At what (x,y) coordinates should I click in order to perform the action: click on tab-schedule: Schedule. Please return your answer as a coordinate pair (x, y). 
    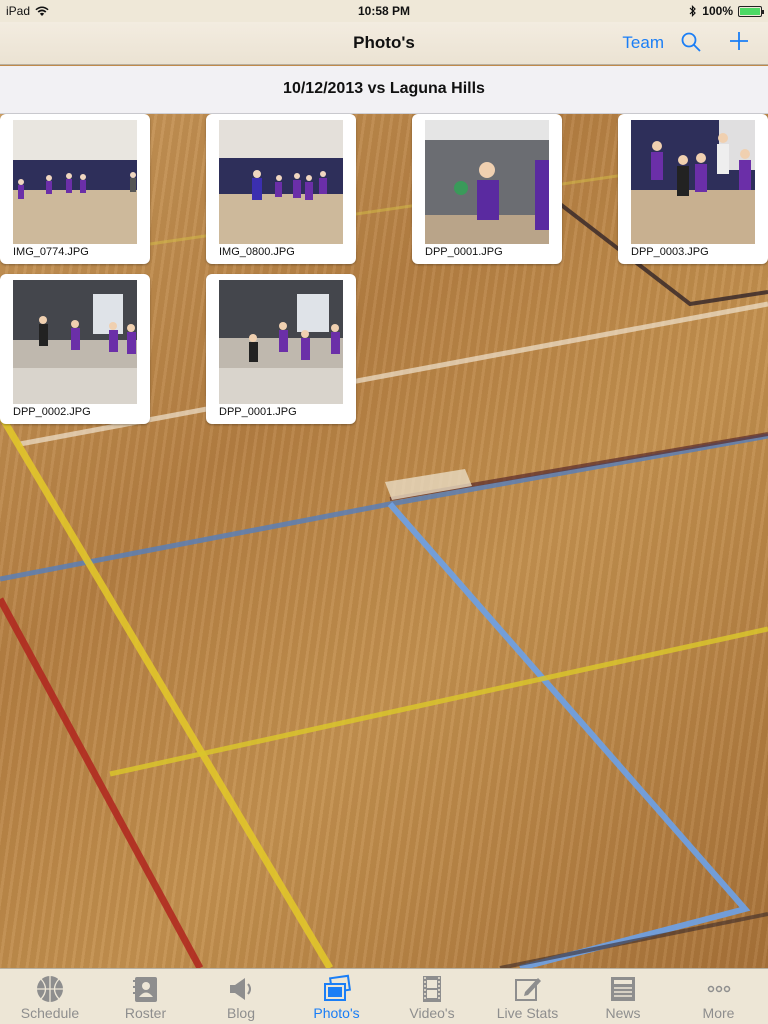
    Looking at the image, I should click on (50, 996).